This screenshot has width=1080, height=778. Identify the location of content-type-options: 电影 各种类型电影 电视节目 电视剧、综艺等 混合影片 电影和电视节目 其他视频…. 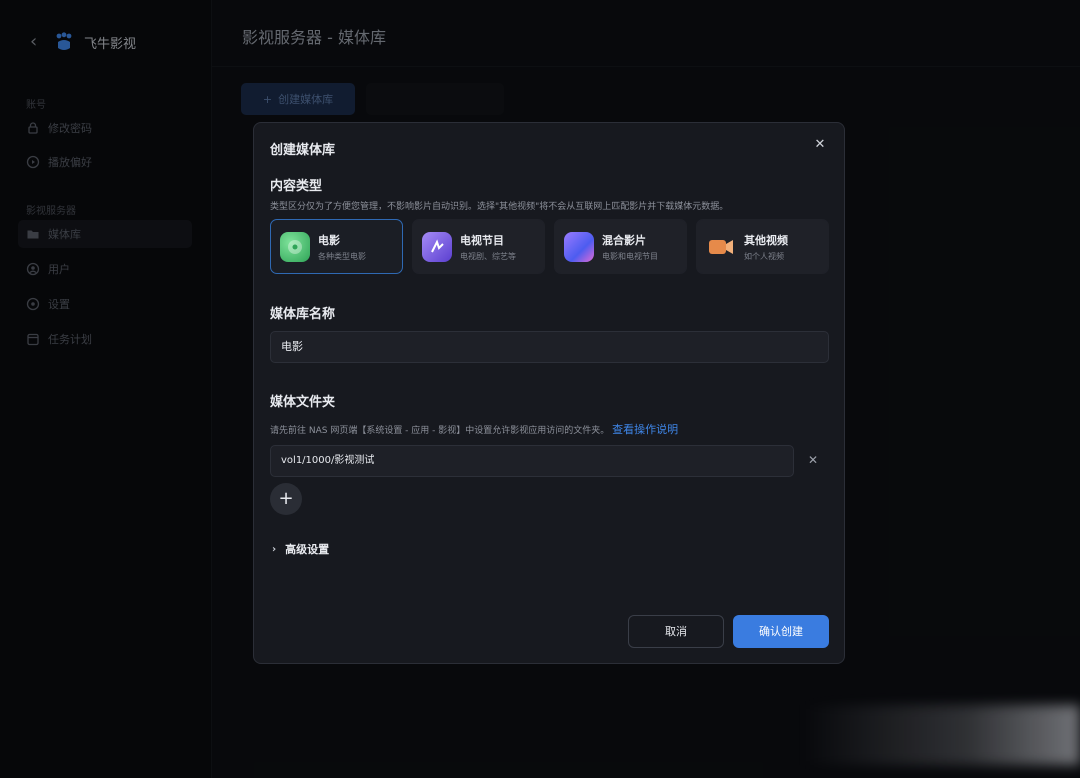
(549, 246).